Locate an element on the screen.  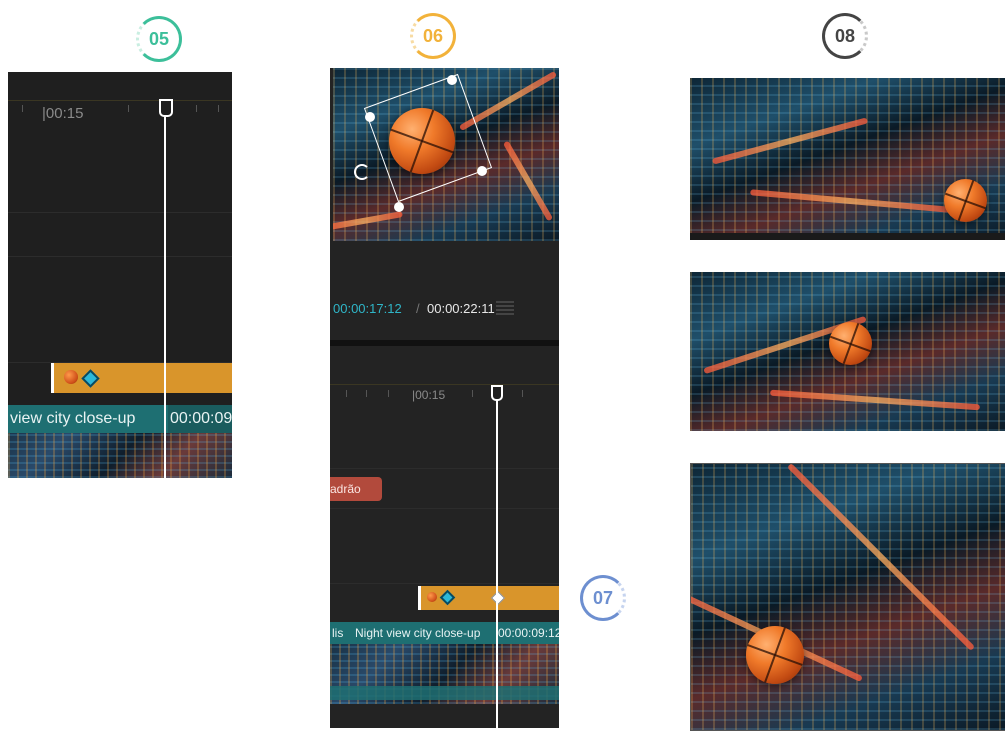
clip-title: view city close-up is located at coordinates (73, 418).